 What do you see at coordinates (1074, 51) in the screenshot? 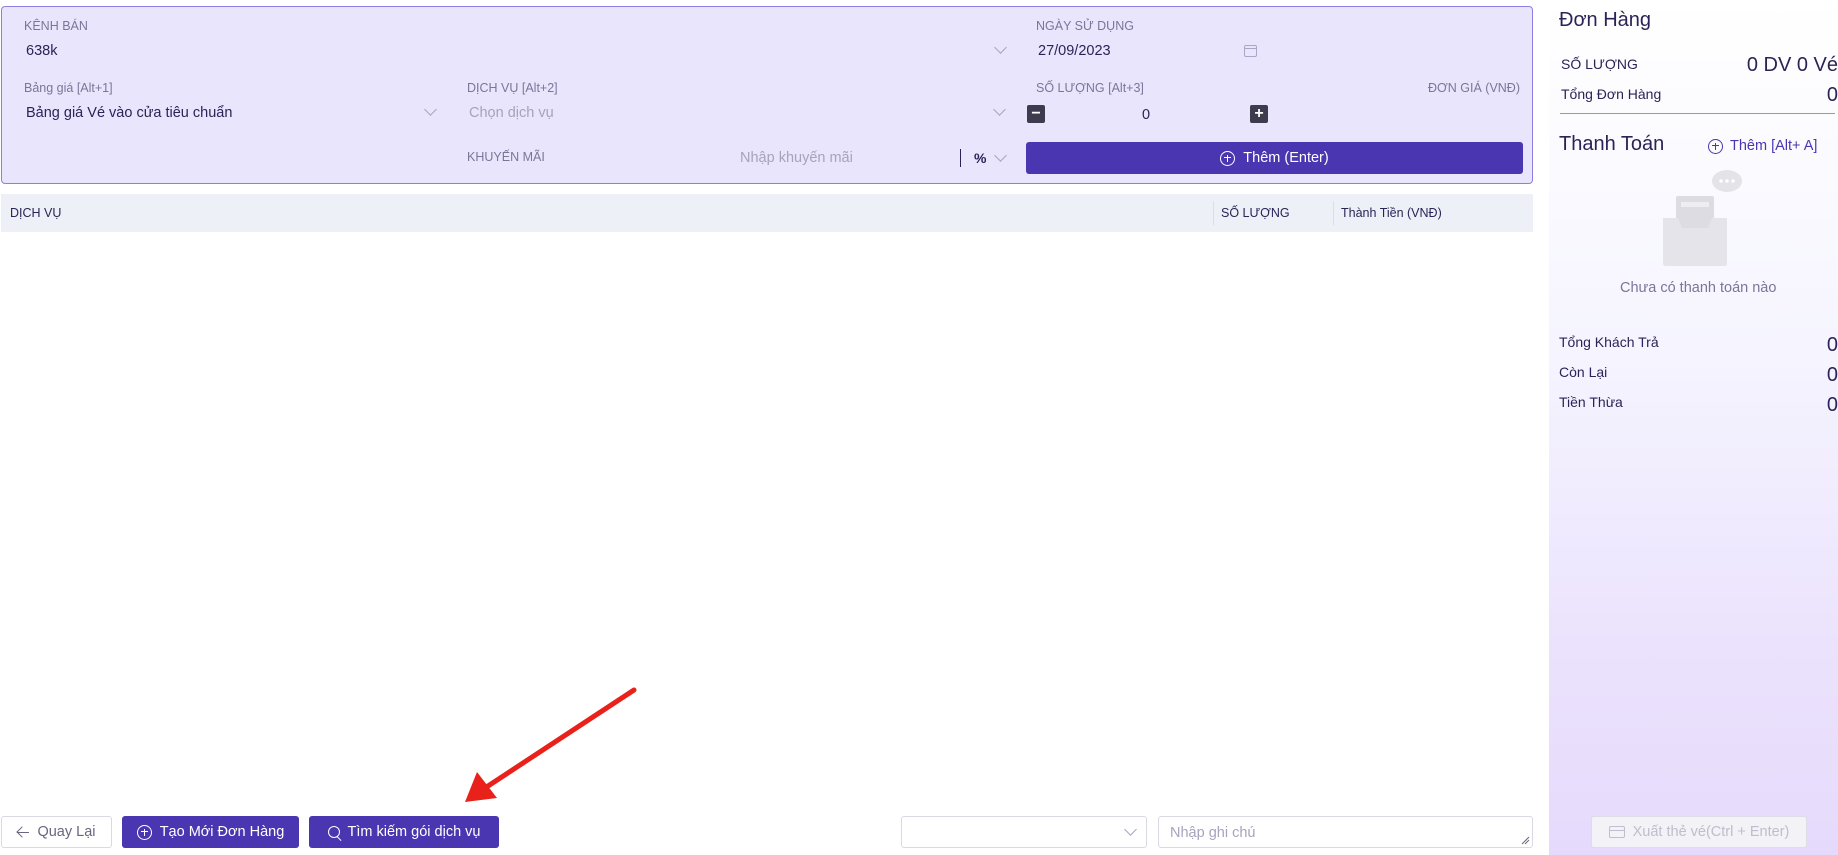
I see `date-value: 27/09/2023` at bounding box center [1074, 51].